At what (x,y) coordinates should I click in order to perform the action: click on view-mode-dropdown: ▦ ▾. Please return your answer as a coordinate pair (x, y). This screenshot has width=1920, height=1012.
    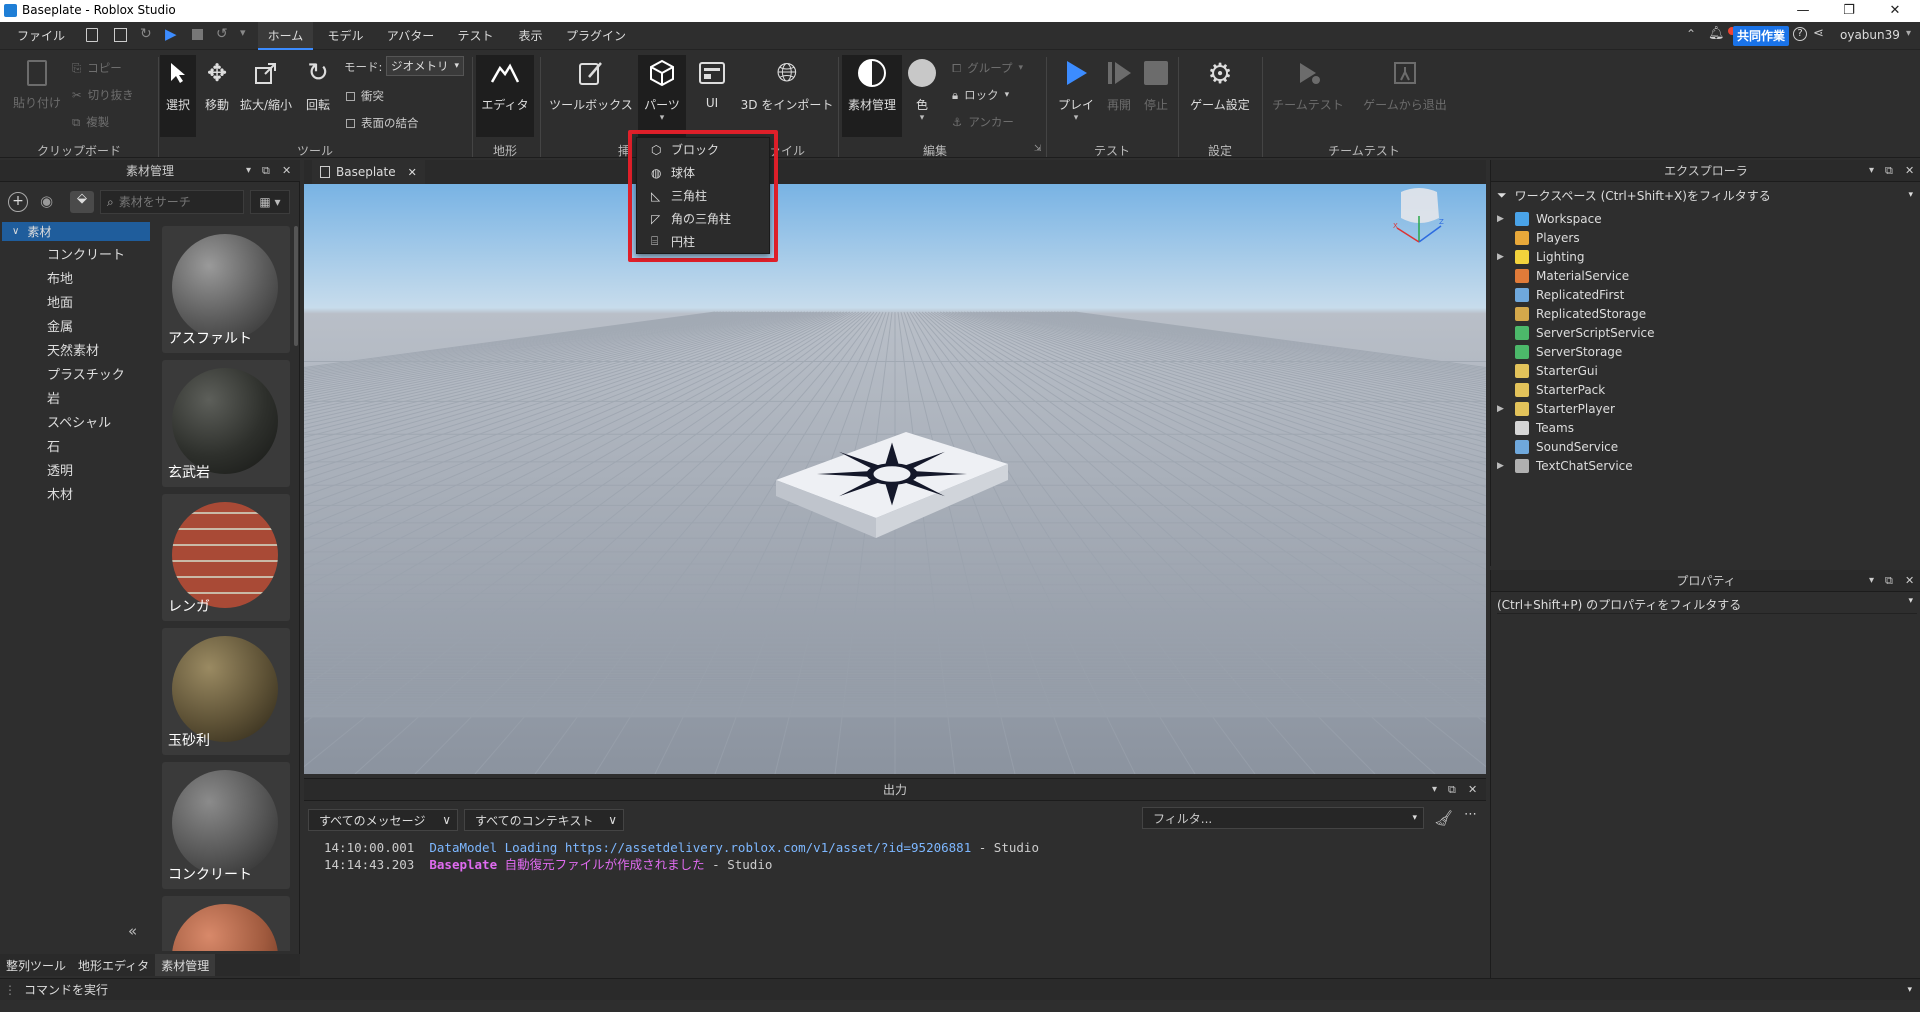
    Looking at the image, I should click on (270, 202).